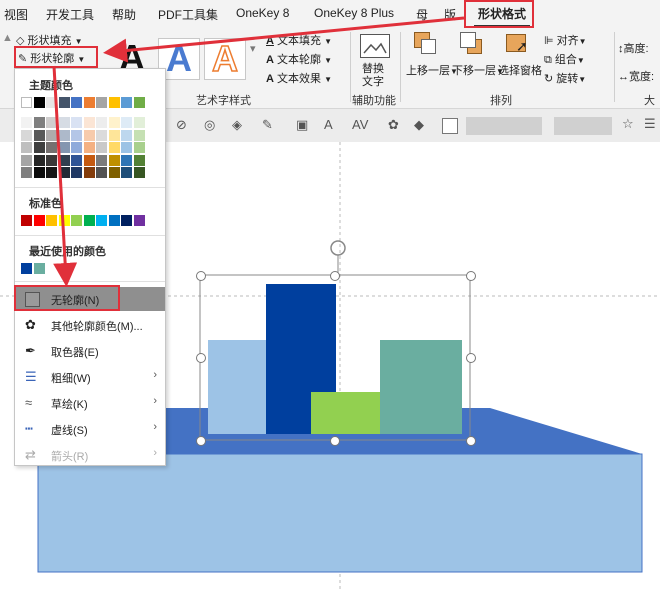 This screenshot has height=593, width=660. I want to click on annotation-arrow-tab-to-outline, so click(284, 39).